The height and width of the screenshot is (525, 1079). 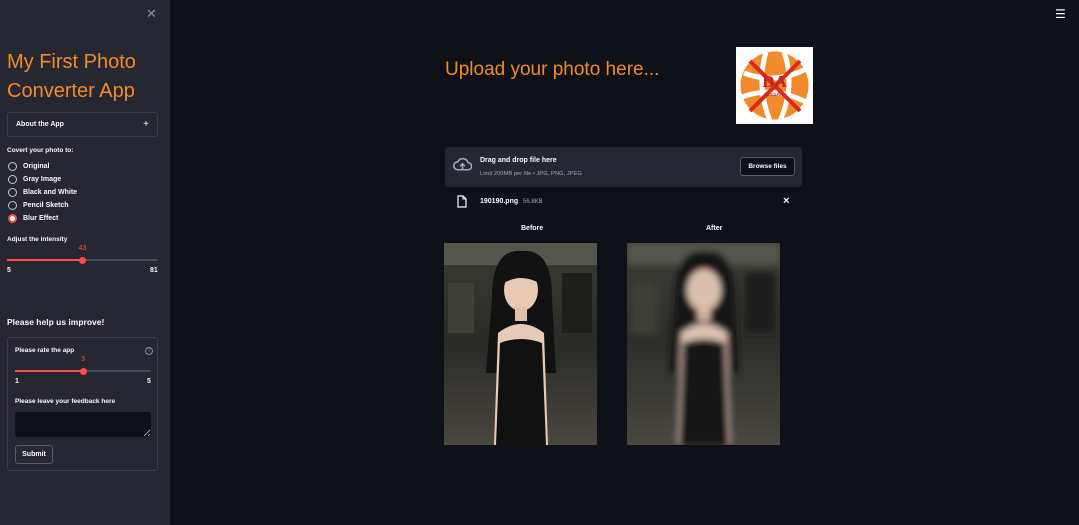 I want to click on logo-text: DA, so click(x=774, y=81).